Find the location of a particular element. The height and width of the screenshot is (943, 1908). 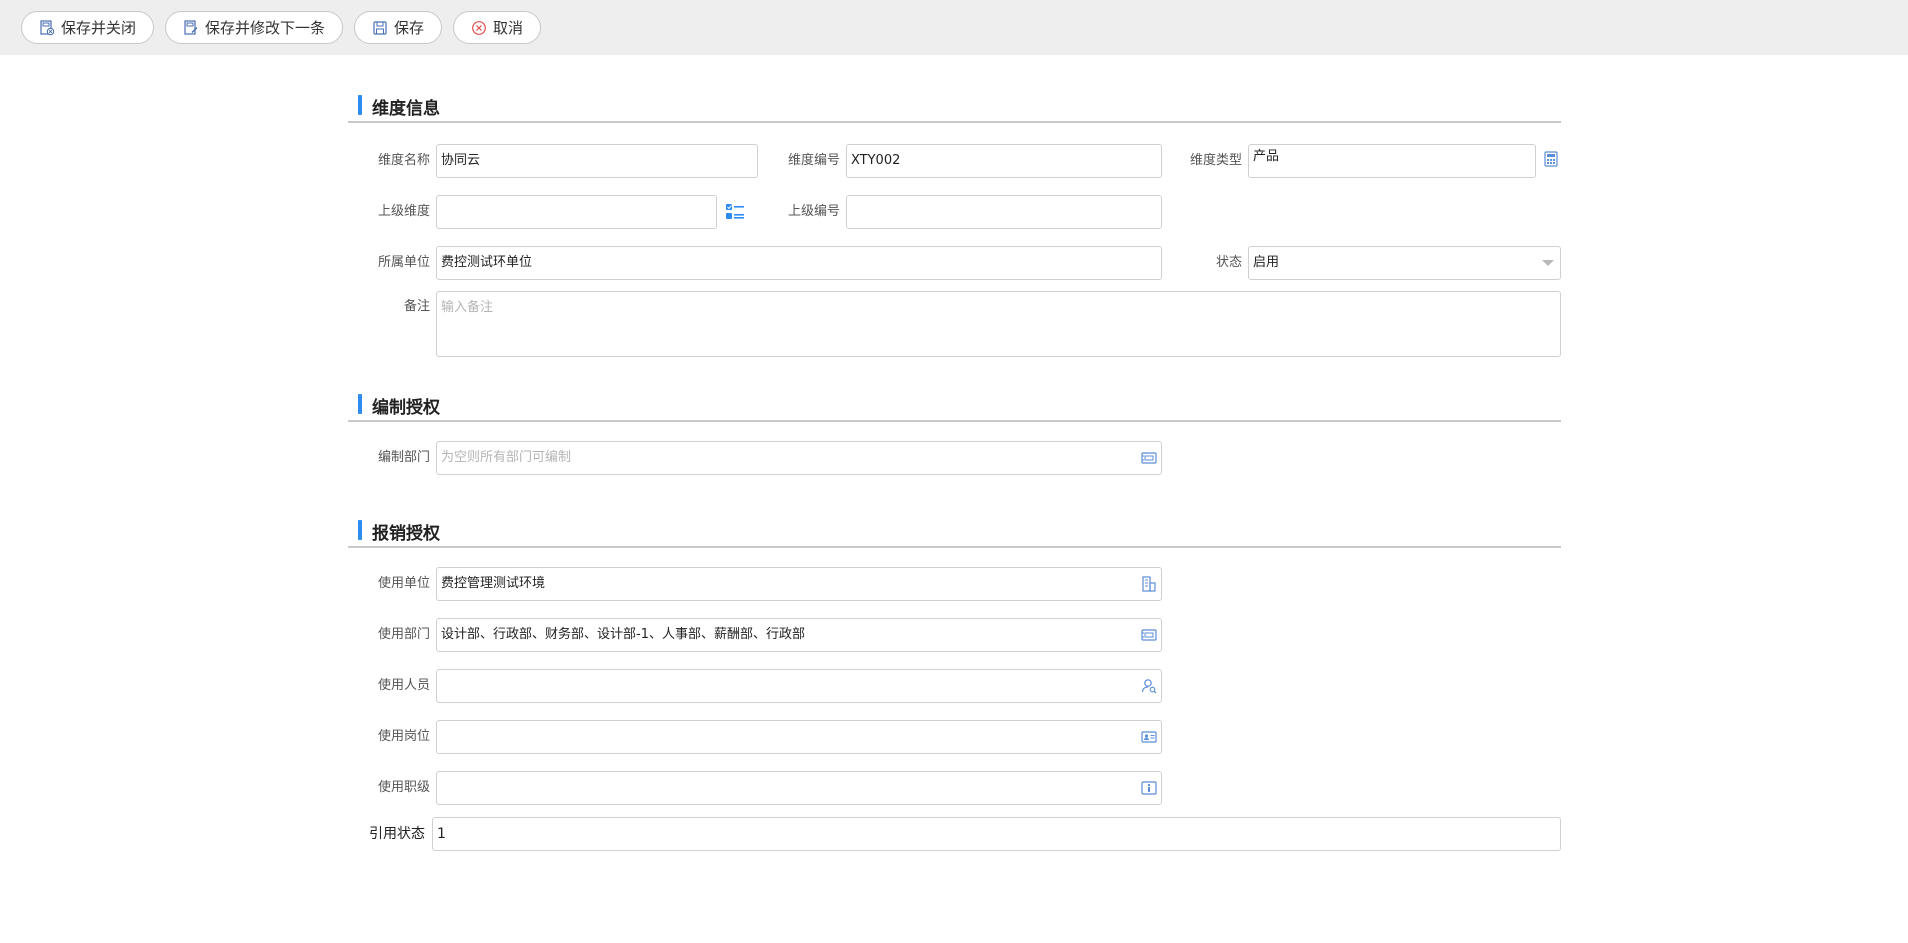

save-icon is located at coordinates (380, 28).